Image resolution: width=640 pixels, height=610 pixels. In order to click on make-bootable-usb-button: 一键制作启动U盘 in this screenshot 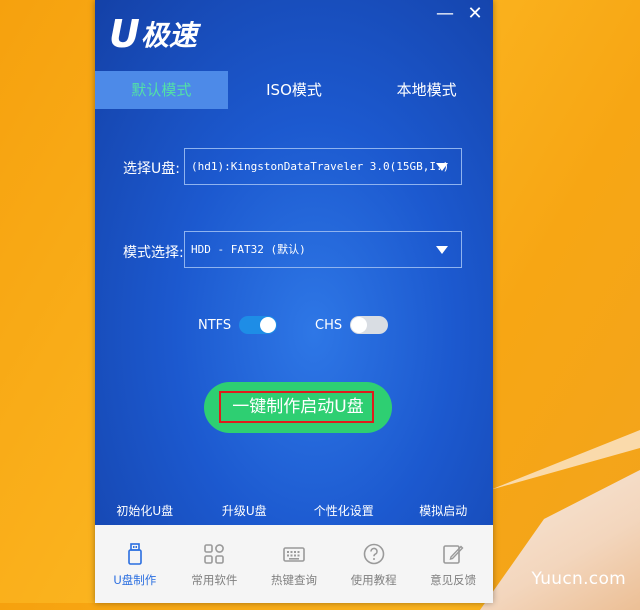, I will do `click(298, 407)`.